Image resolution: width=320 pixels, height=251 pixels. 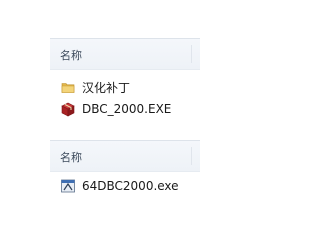 What do you see at coordinates (68, 109) in the screenshot?
I see `installer-box-icon` at bounding box center [68, 109].